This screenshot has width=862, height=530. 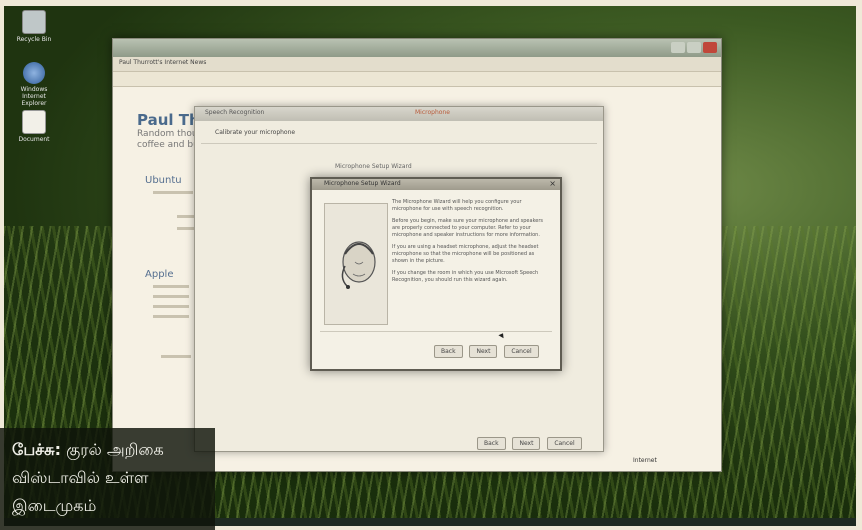 I want to click on setup-caption: Microphone Setup Wizard, so click(x=373, y=166).